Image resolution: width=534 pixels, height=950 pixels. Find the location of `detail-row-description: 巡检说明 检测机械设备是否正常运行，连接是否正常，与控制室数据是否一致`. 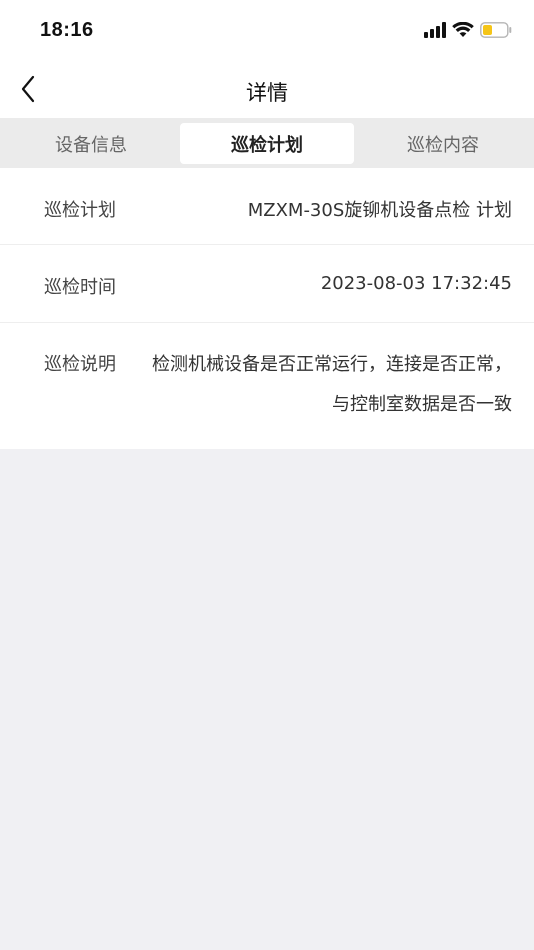

detail-row-description: 巡检说明 检测机械设备是否正常运行，连接是否正常，与控制室数据是否一致 is located at coordinates (267, 386).